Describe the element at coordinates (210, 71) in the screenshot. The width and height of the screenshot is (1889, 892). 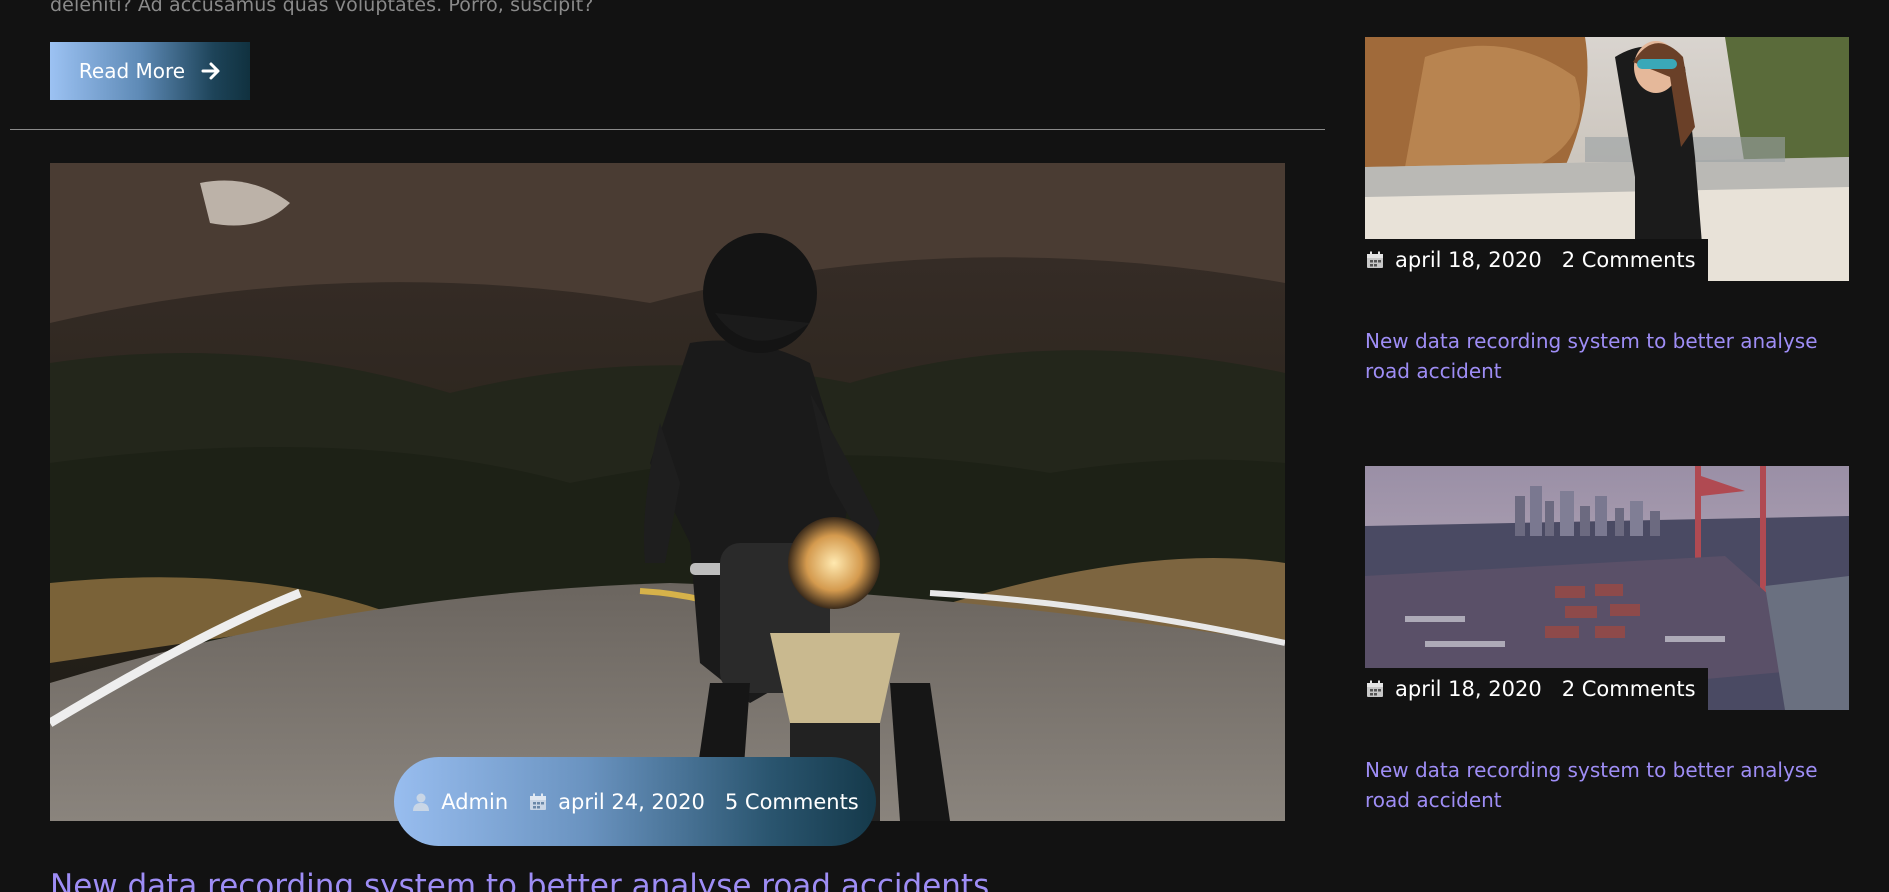
I see `arrow-right-icon` at that location.